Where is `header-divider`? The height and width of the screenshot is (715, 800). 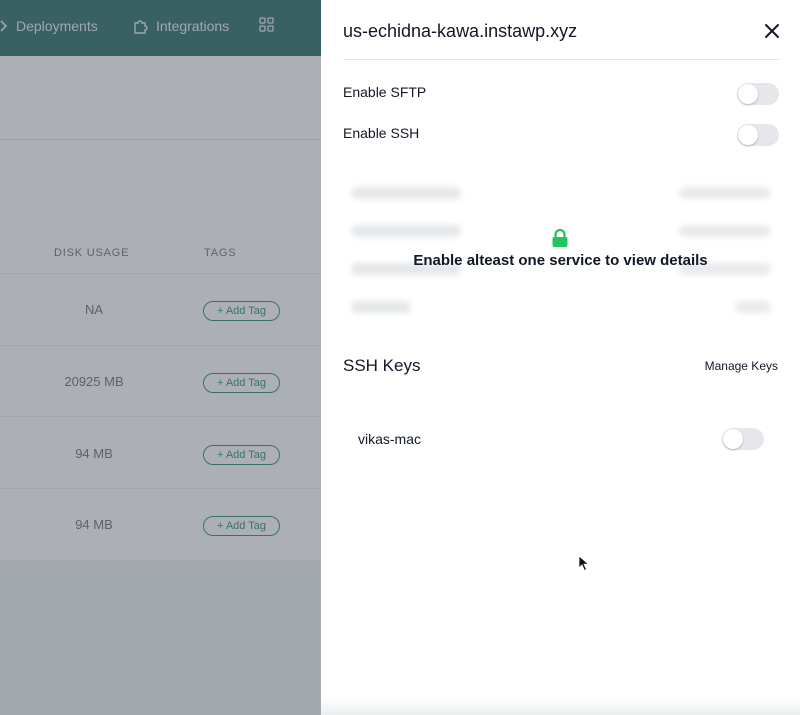
header-divider is located at coordinates (561, 59).